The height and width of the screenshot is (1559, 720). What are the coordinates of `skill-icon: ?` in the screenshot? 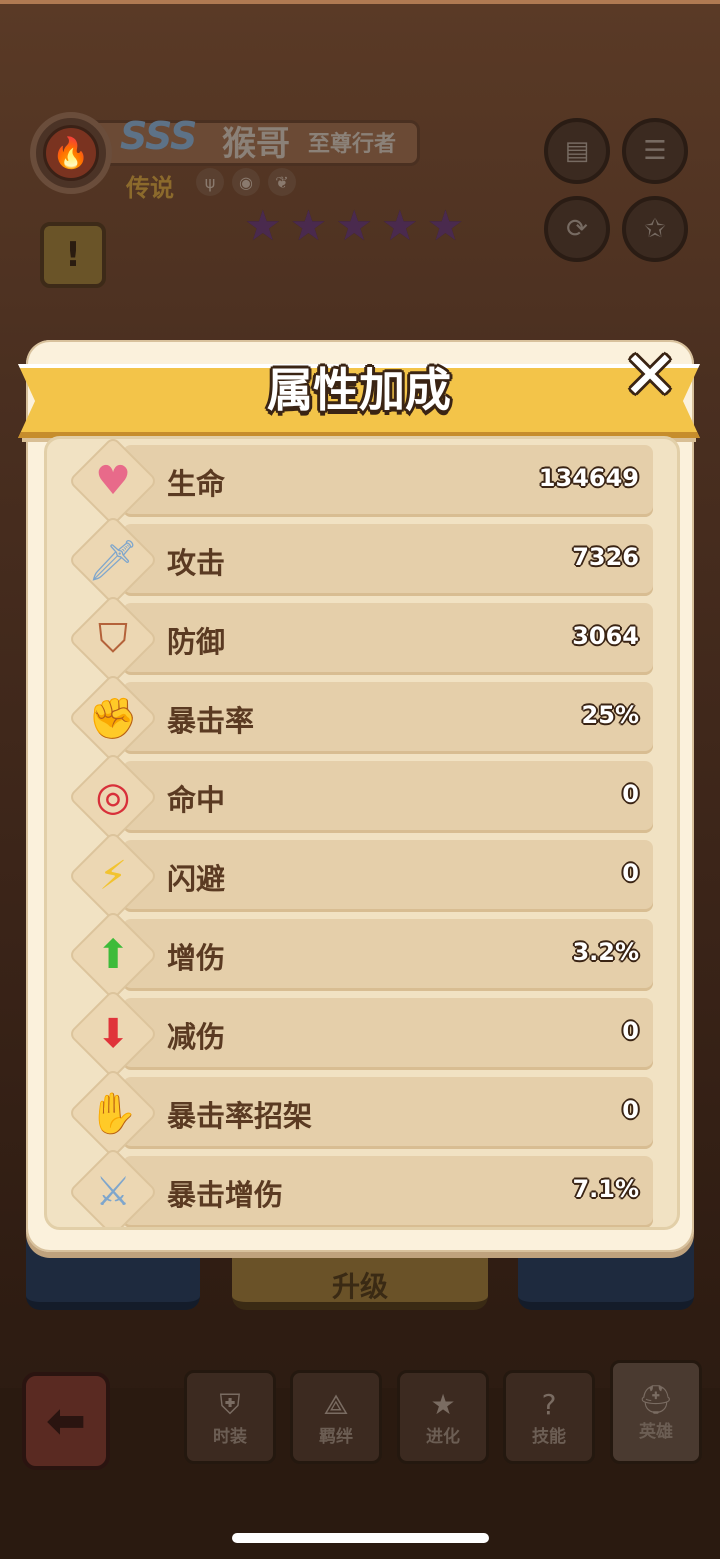 It's located at (549, 1404).